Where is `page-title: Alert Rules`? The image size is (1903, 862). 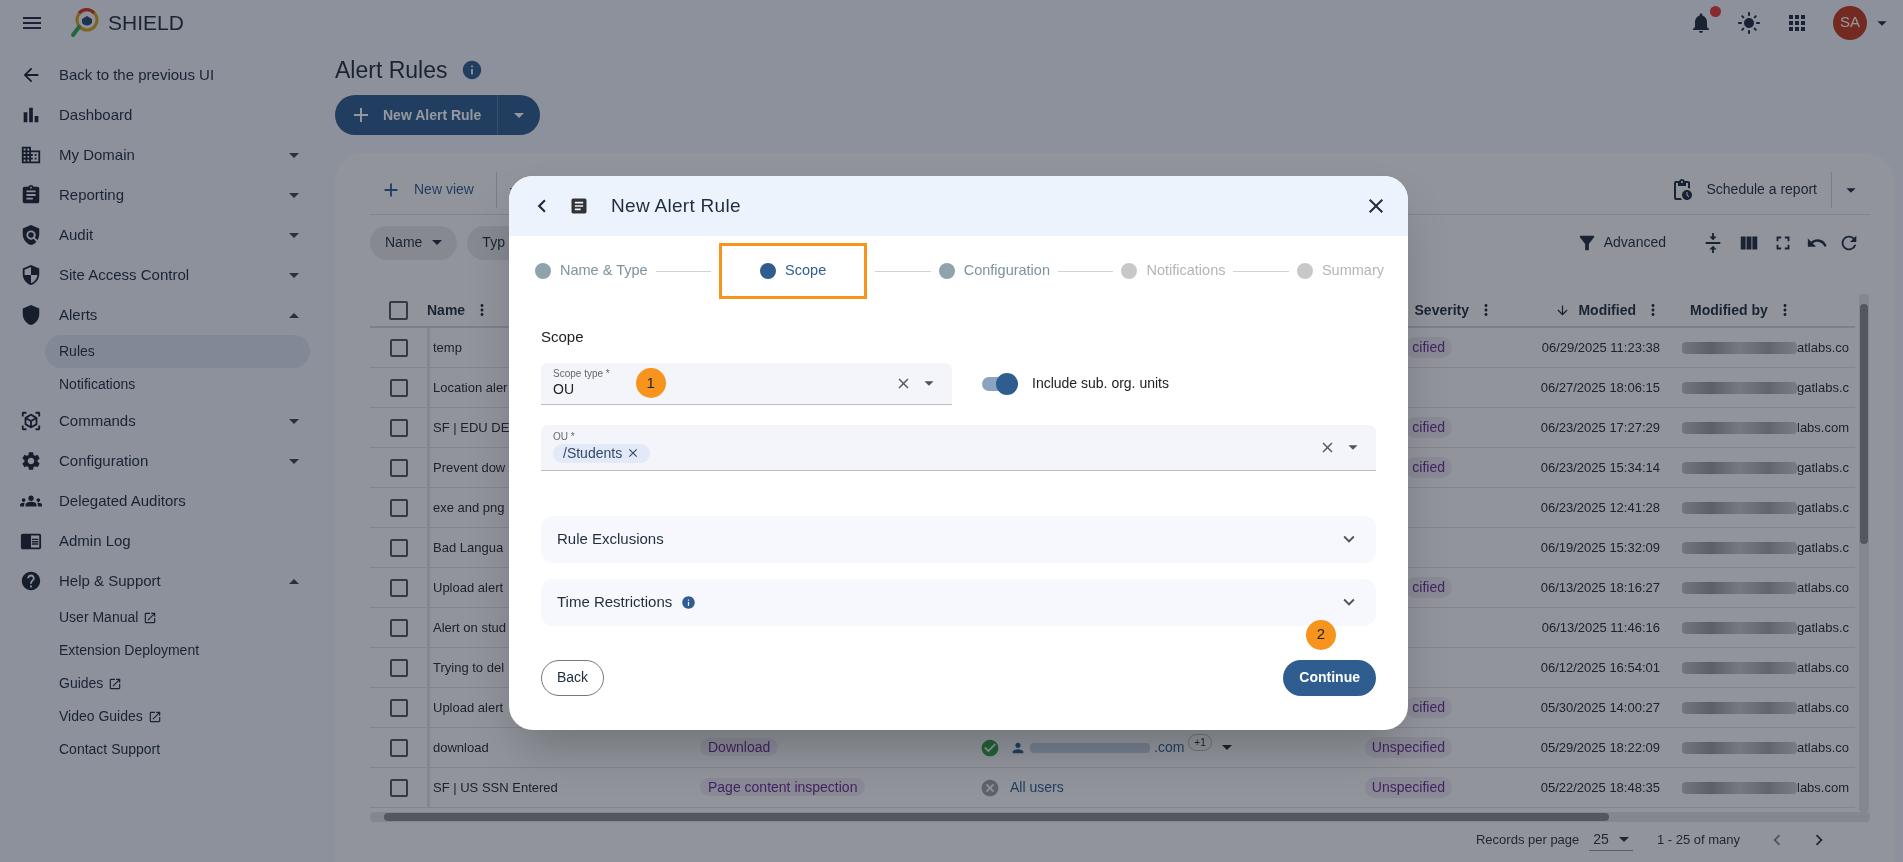 page-title: Alert Rules is located at coordinates (391, 70).